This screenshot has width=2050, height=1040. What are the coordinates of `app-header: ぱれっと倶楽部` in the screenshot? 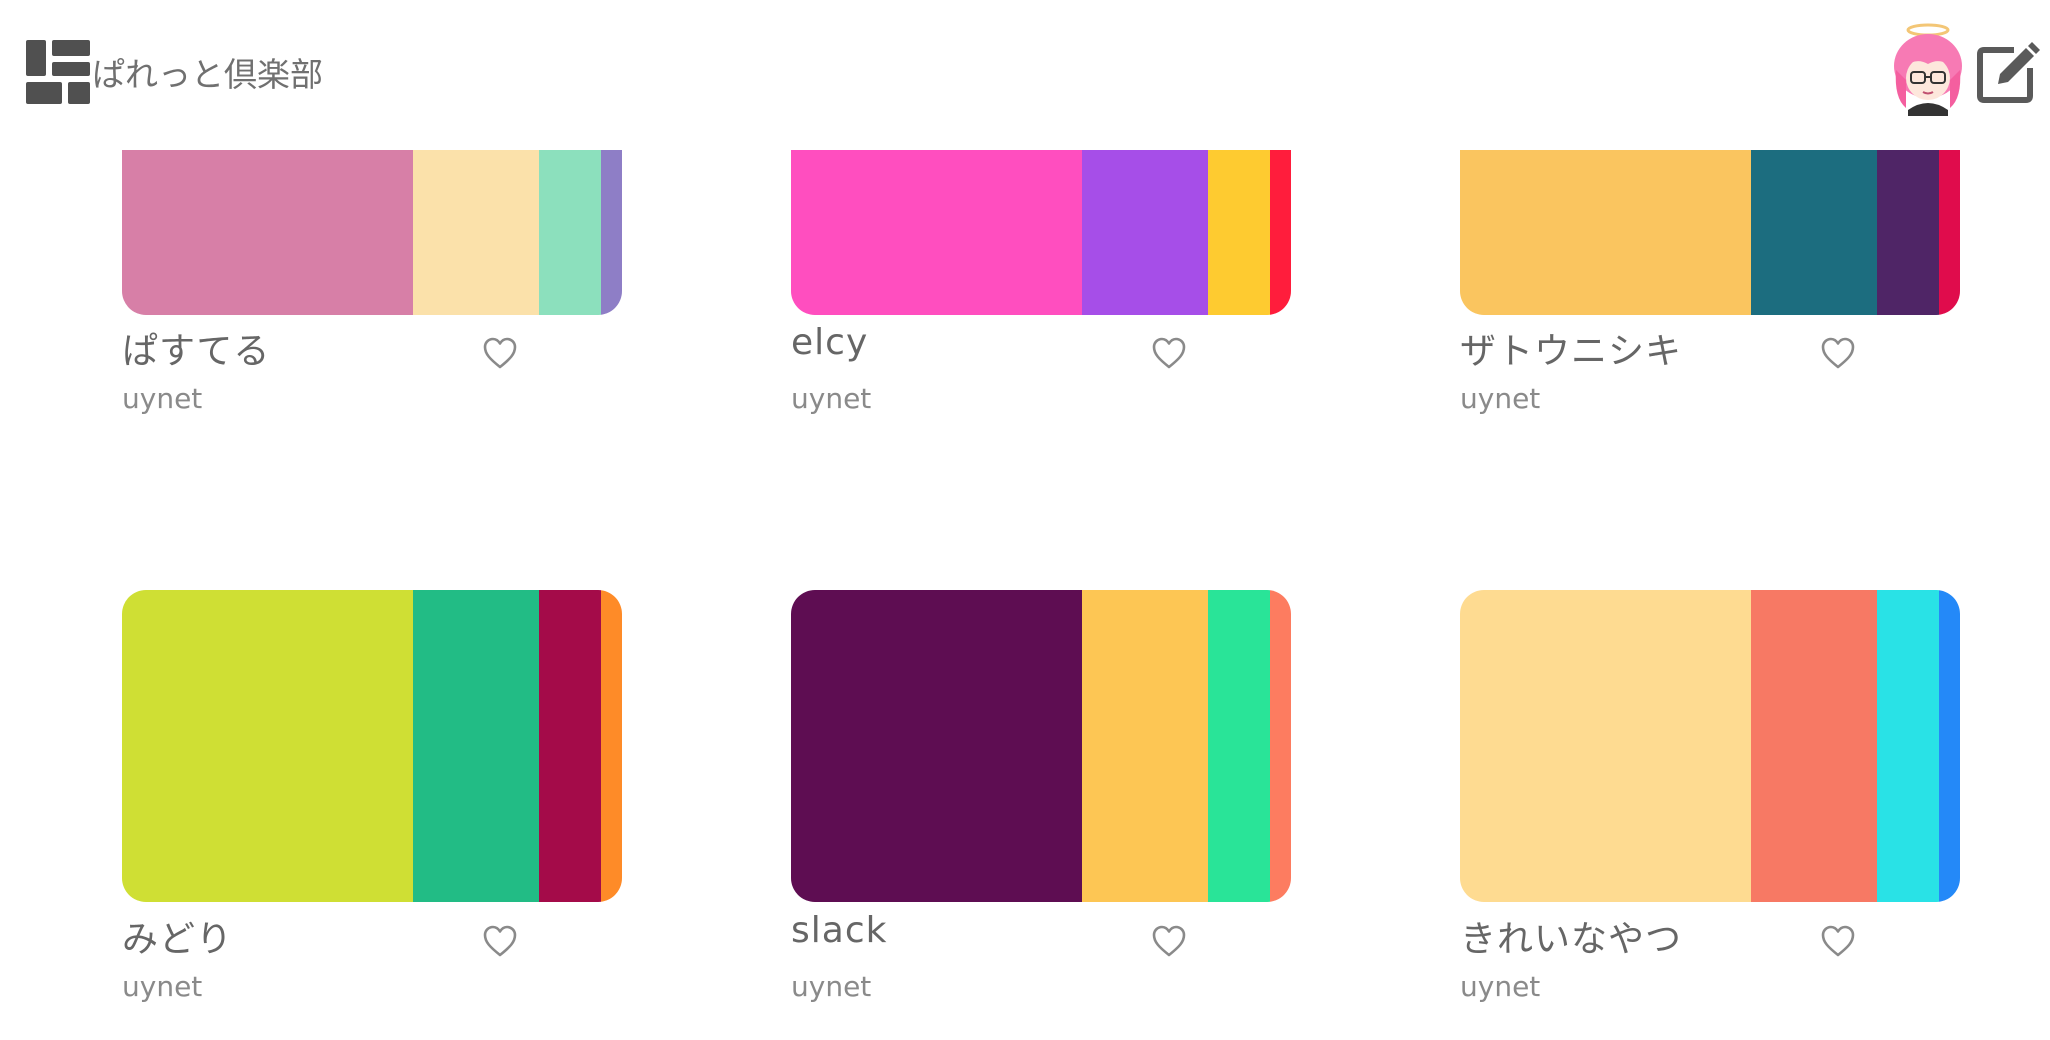 It's located at (1025, 75).